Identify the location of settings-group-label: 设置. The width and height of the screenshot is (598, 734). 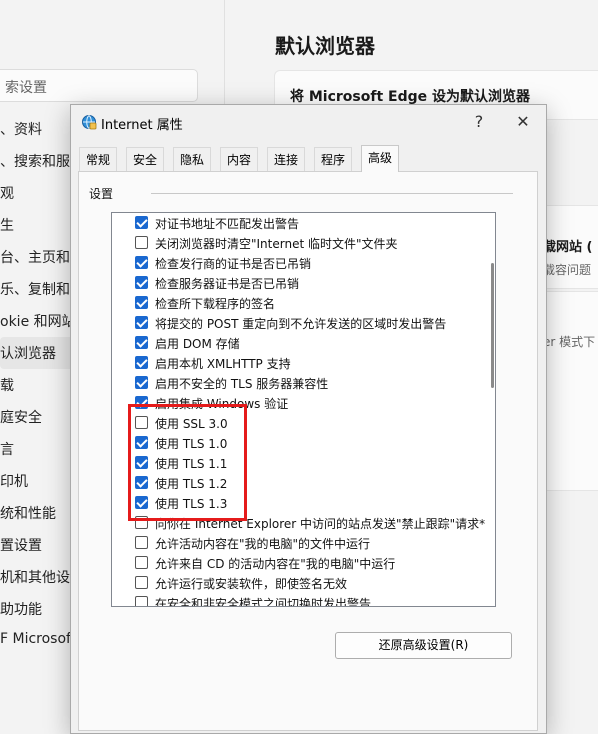
(103, 193).